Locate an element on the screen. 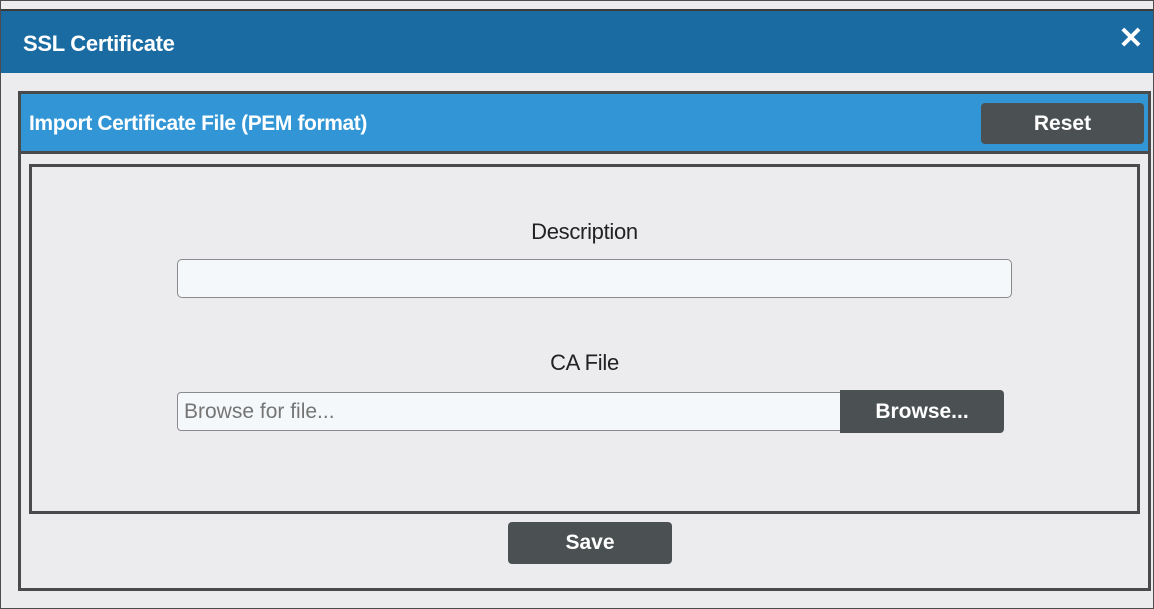 The width and height of the screenshot is (1154, 609). panel-title: Import Certificate File (PEM format) is located at coordinates (198, 123).